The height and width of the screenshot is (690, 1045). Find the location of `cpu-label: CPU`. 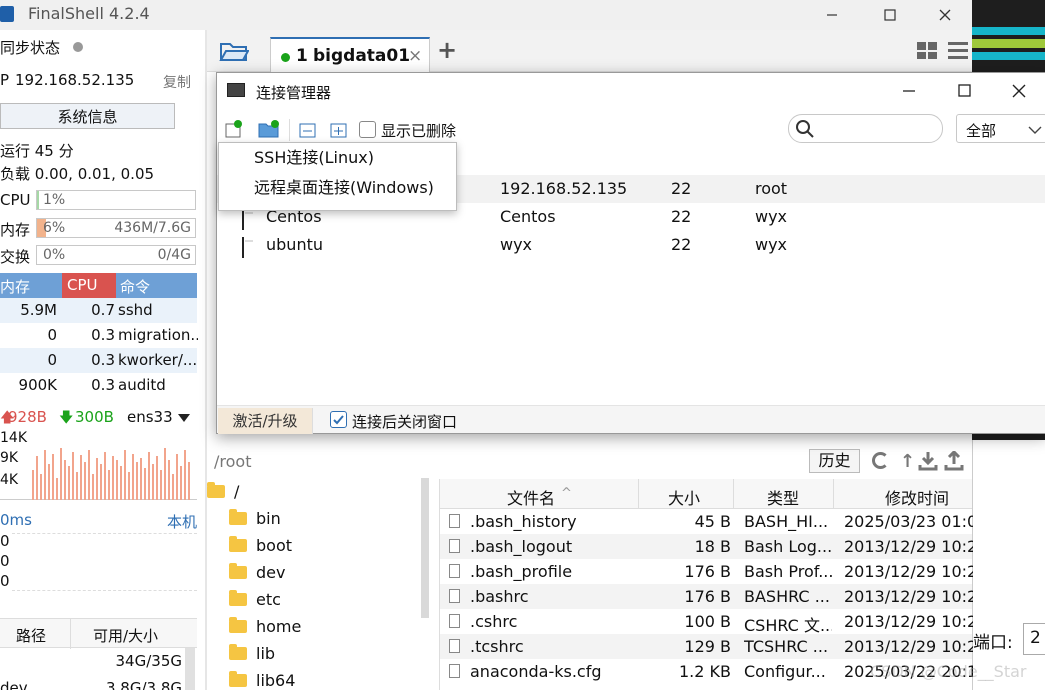

cpu-label: CPU is located at coordinates (15, 200).